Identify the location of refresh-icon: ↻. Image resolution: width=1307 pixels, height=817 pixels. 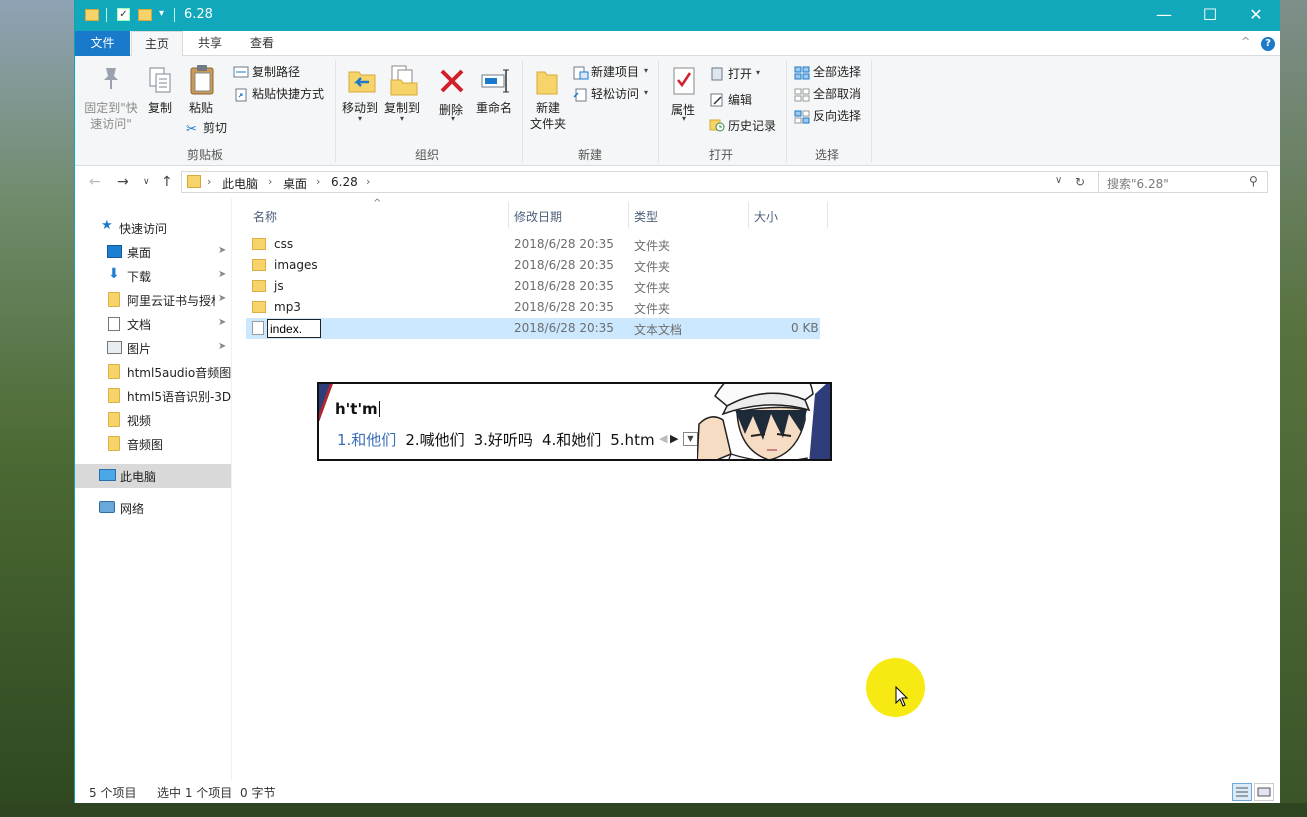
(1080, 182).